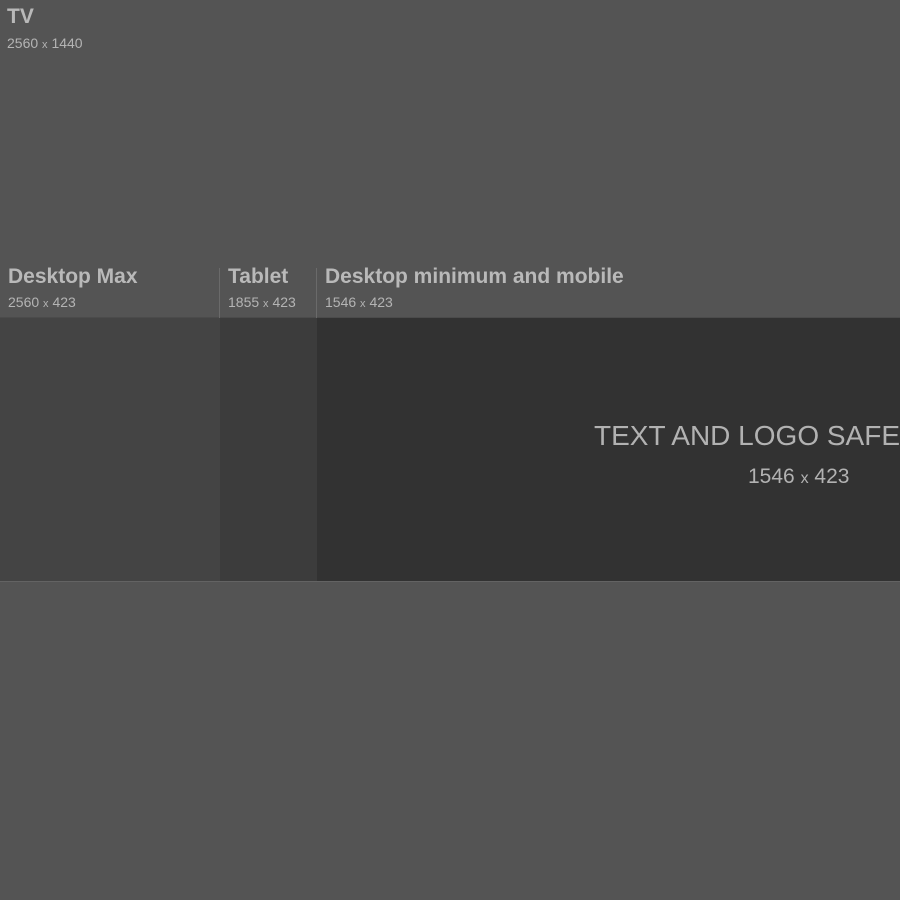 This screenshot has width=900, height=900. I want to click on safe-area-dimensions: 1546 x 423, so click(799, 476).